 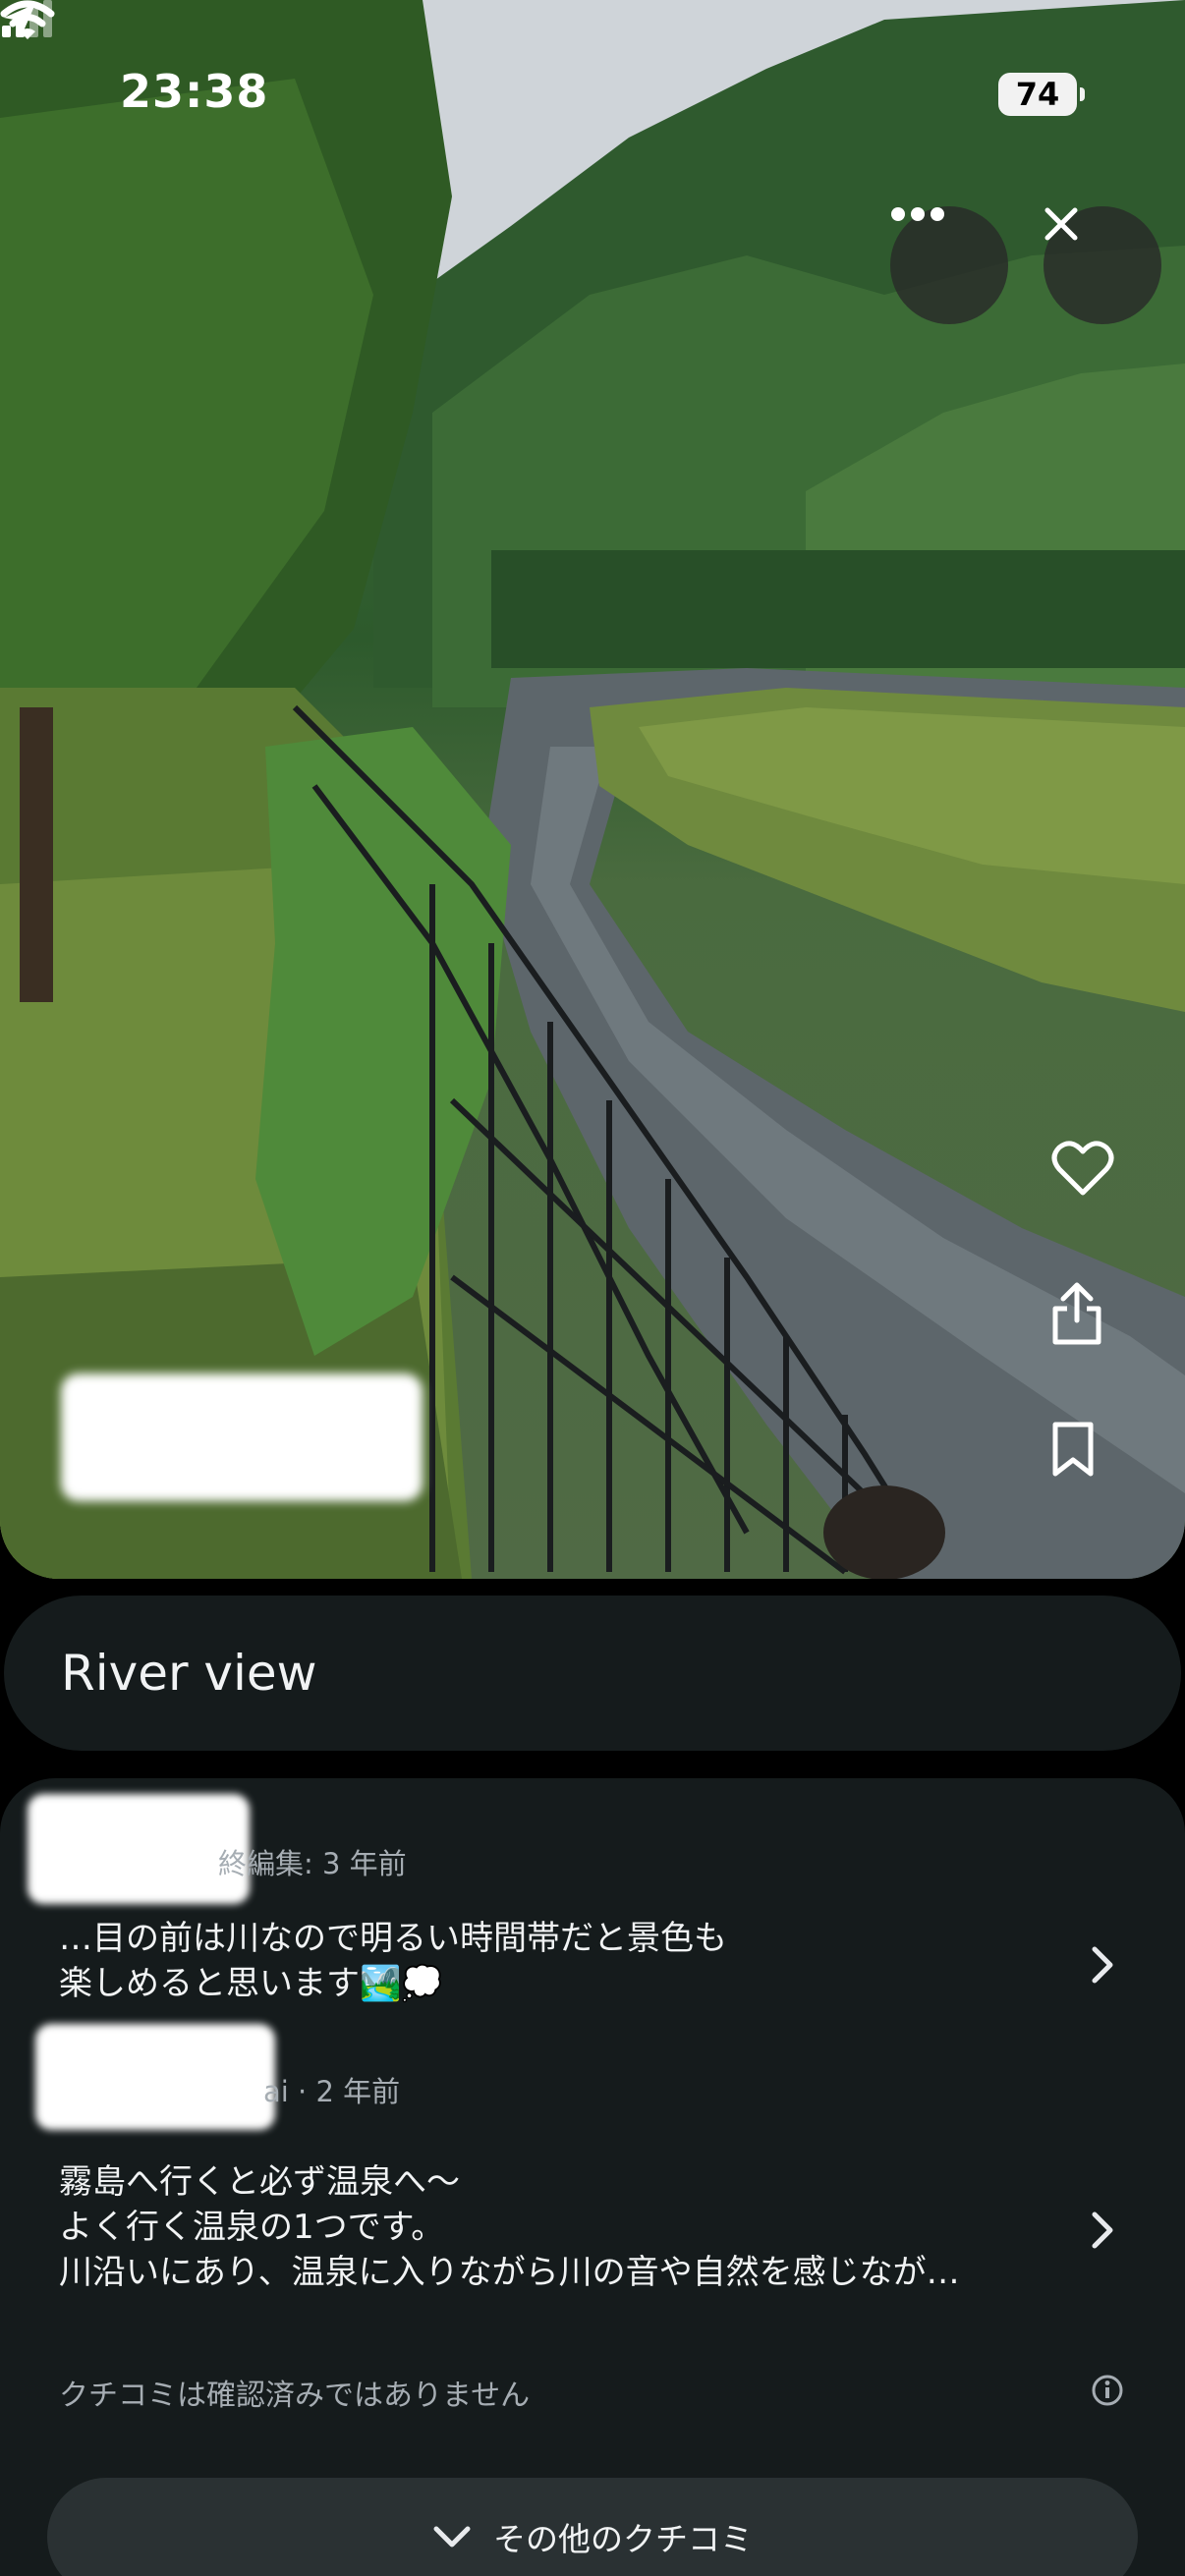 What do you see at coordinates (295, 2396) in the screenshot?
I see `review-disclaimer: クチコミは確認済みではありません` at bounding box center [295, 2396].